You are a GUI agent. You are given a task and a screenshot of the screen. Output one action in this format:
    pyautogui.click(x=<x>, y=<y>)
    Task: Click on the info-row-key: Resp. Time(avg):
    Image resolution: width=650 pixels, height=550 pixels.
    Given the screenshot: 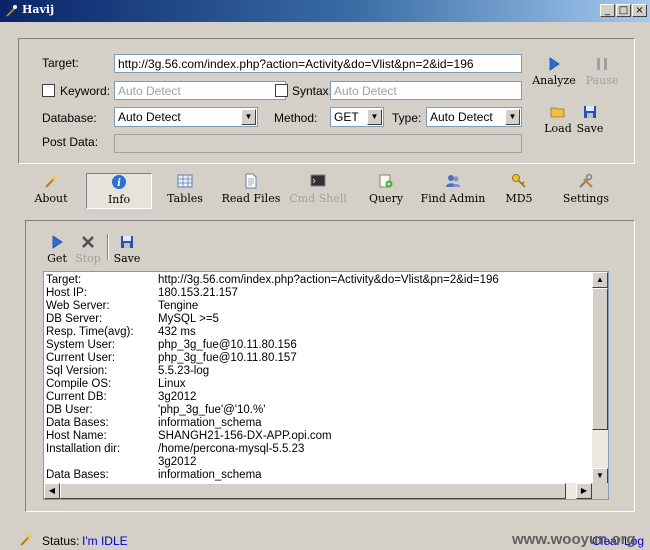 What is the action you would take?
    pyautogui.click(x=90, y=332)
    